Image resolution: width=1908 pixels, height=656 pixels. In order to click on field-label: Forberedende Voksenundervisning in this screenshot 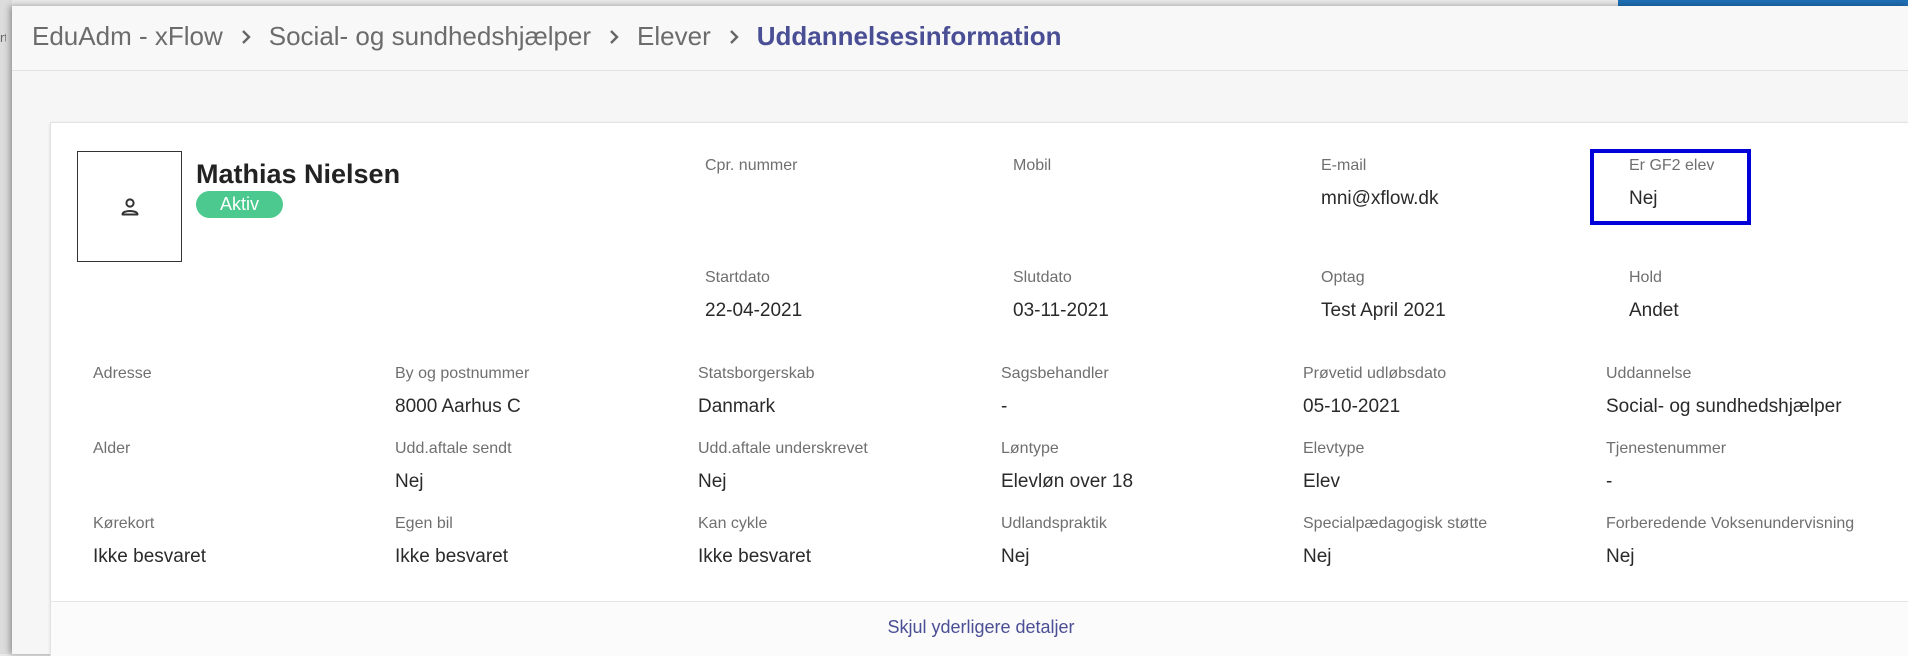, I will do `click(1730, 523)`.